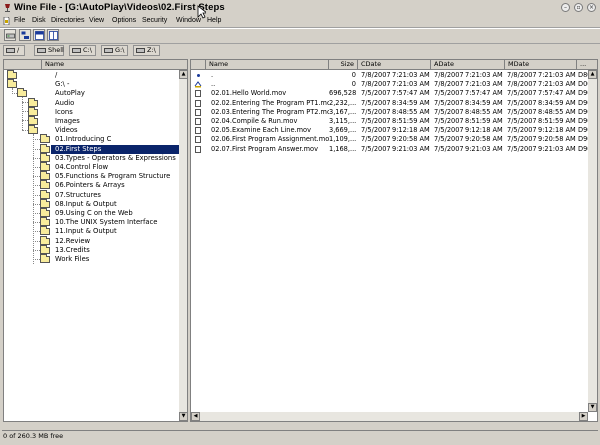  I want to click on tree-item-label: Audio, so click(65, 102).